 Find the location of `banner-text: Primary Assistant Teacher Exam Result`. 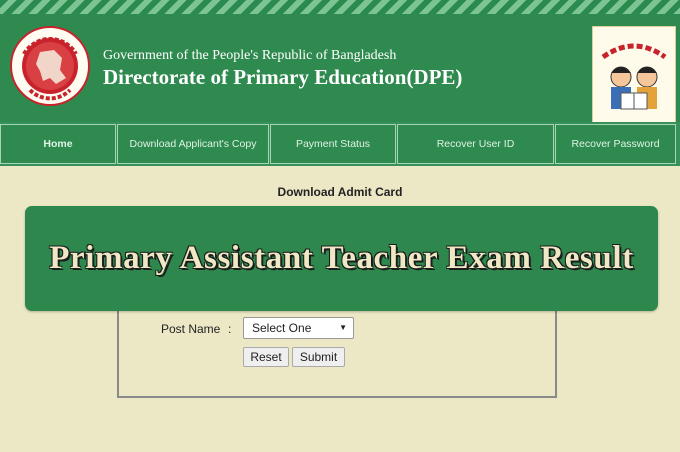

banner-text: Primary Assistant Teacher Exam Result is located at coordinates (341, 258).